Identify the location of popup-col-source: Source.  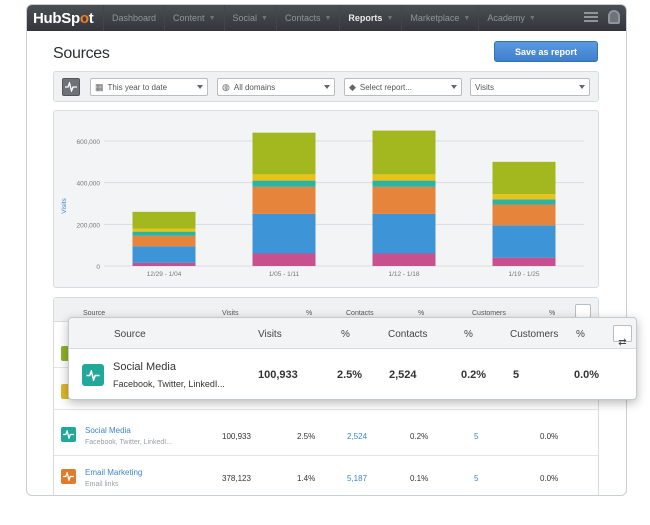
(130, 334).